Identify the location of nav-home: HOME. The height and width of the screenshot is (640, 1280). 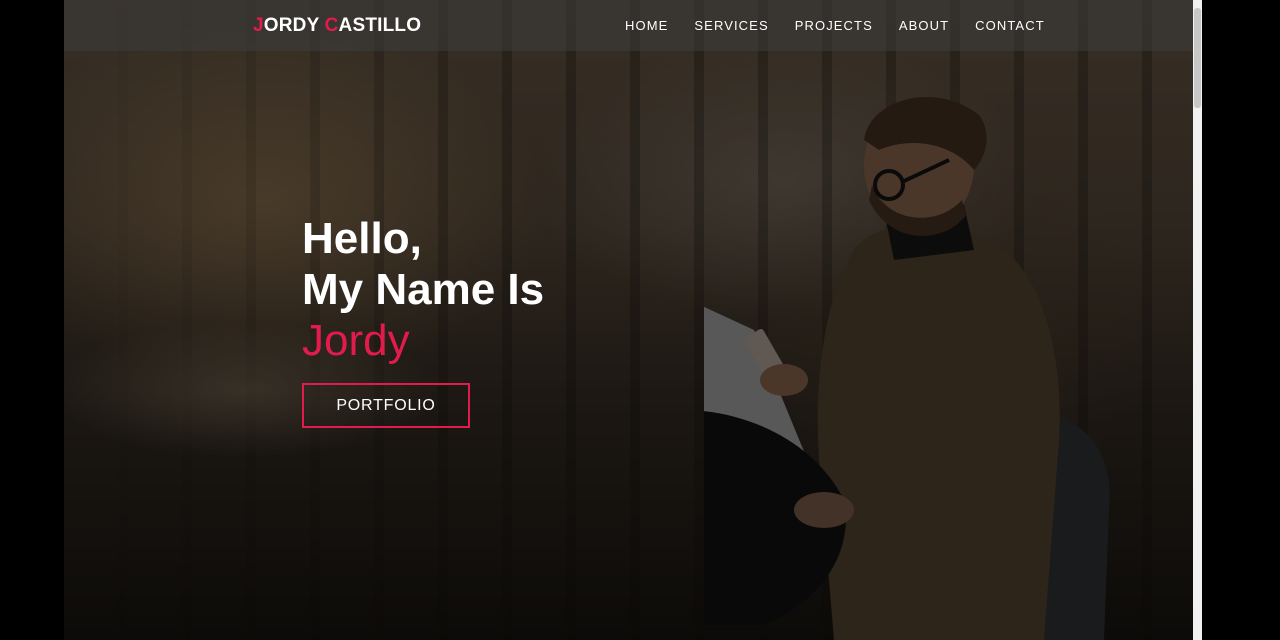
(646, 25).